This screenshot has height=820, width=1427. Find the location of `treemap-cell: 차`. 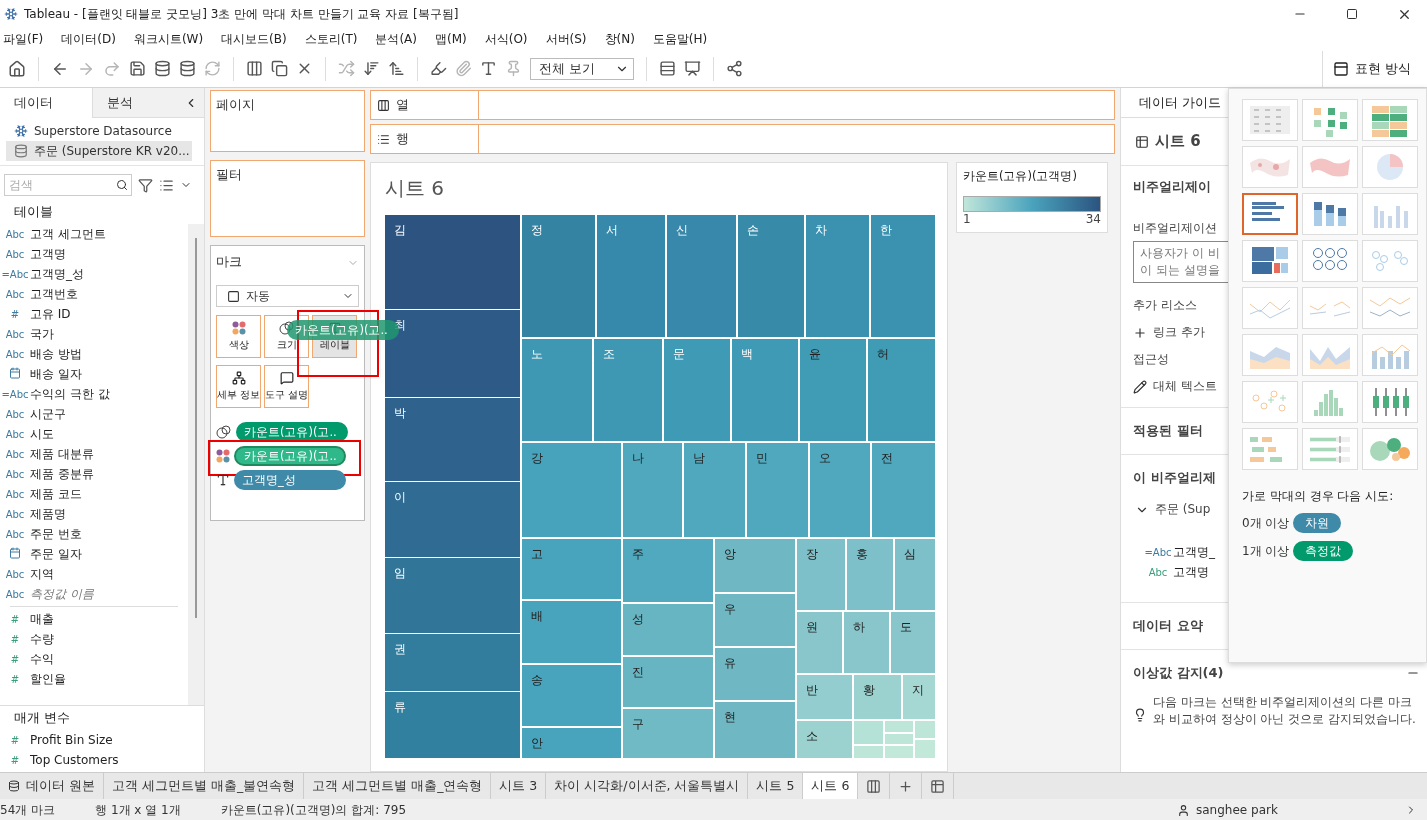

treemap-cell: 차 is located at coordinates (837, 276).